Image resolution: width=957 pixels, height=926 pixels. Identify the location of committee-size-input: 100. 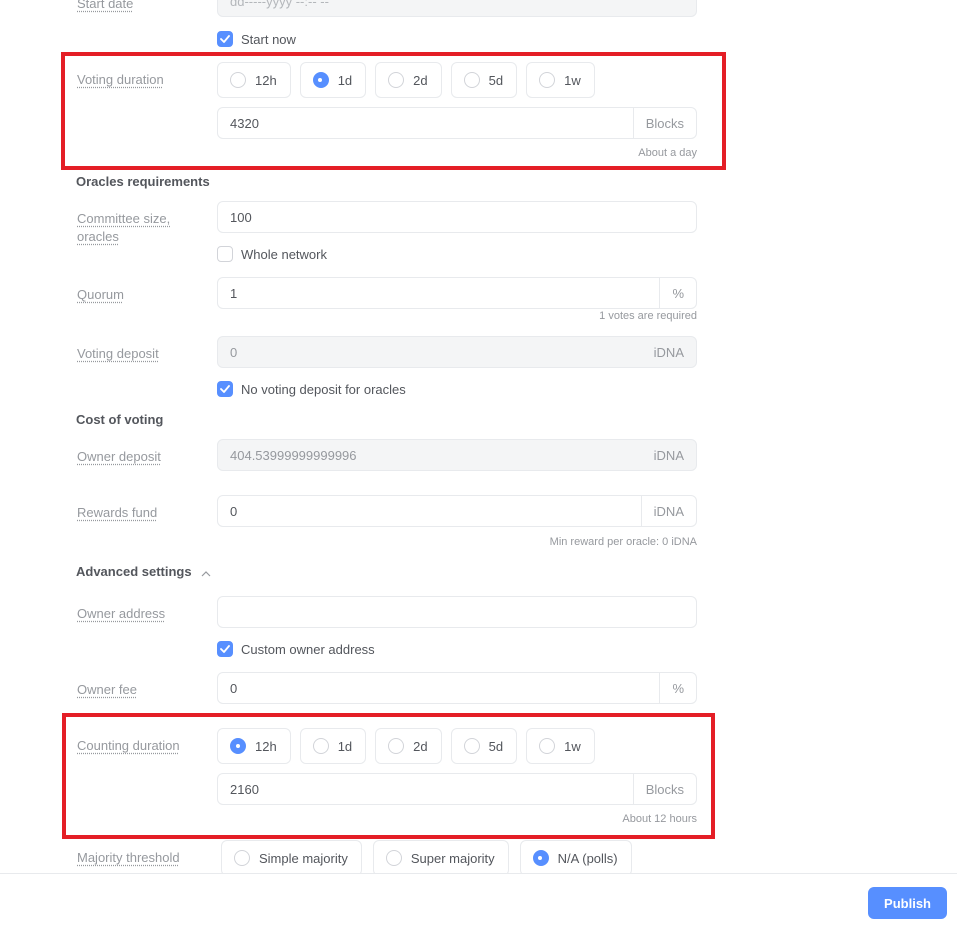
(457, 217).